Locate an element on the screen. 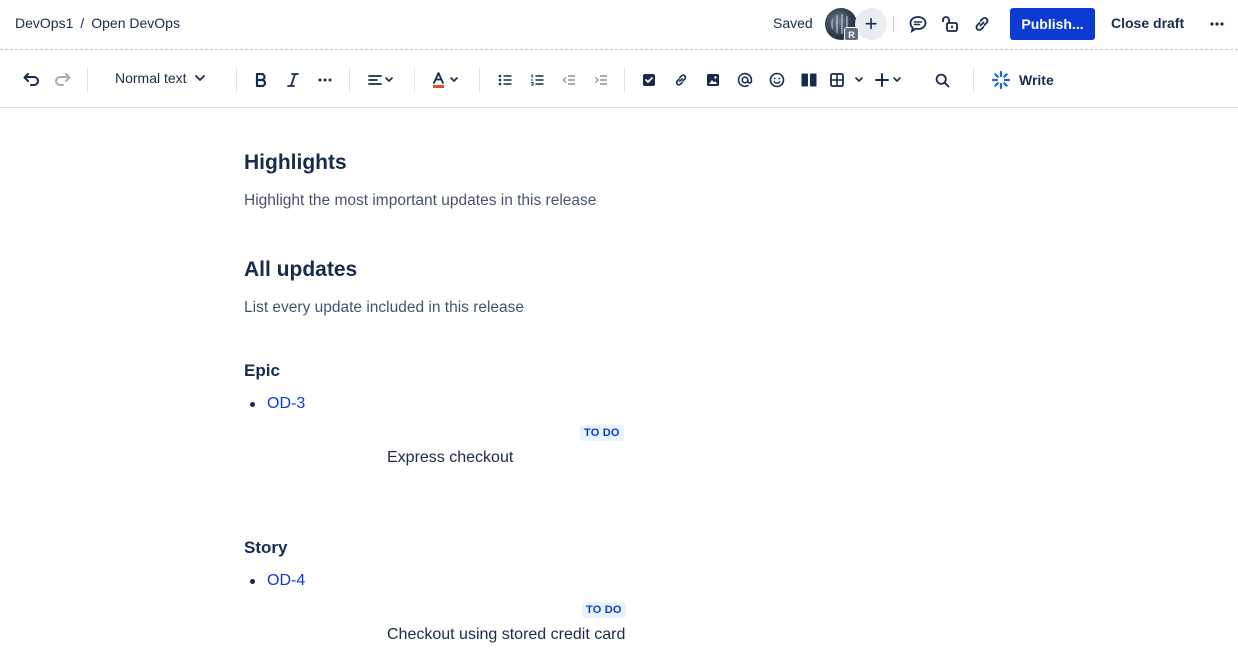 Image resolution: width=1238 pixels, height=654 pixels. text-style-dropdown: Normal text is located at coordinates (160, 78).